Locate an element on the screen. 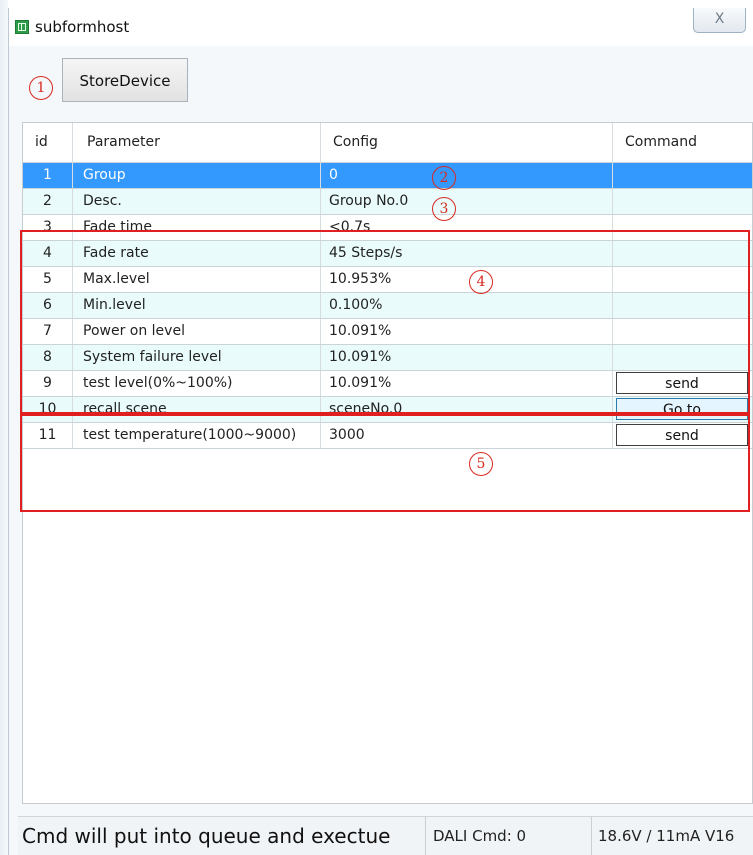 The width and height of the screenshot is (753, 855). annotation-marker-5: 5 is located at coordinates (481, 464).